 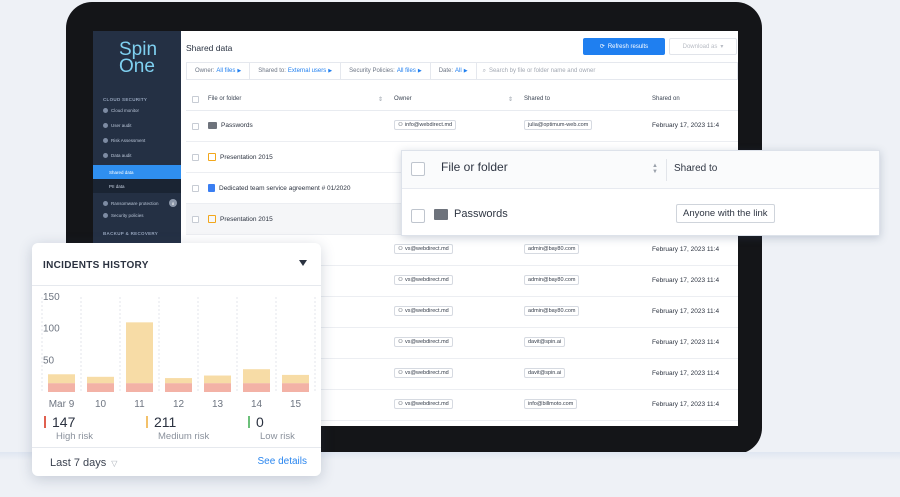 I want to click on logo: Spin One, so click(x=138, y=58).